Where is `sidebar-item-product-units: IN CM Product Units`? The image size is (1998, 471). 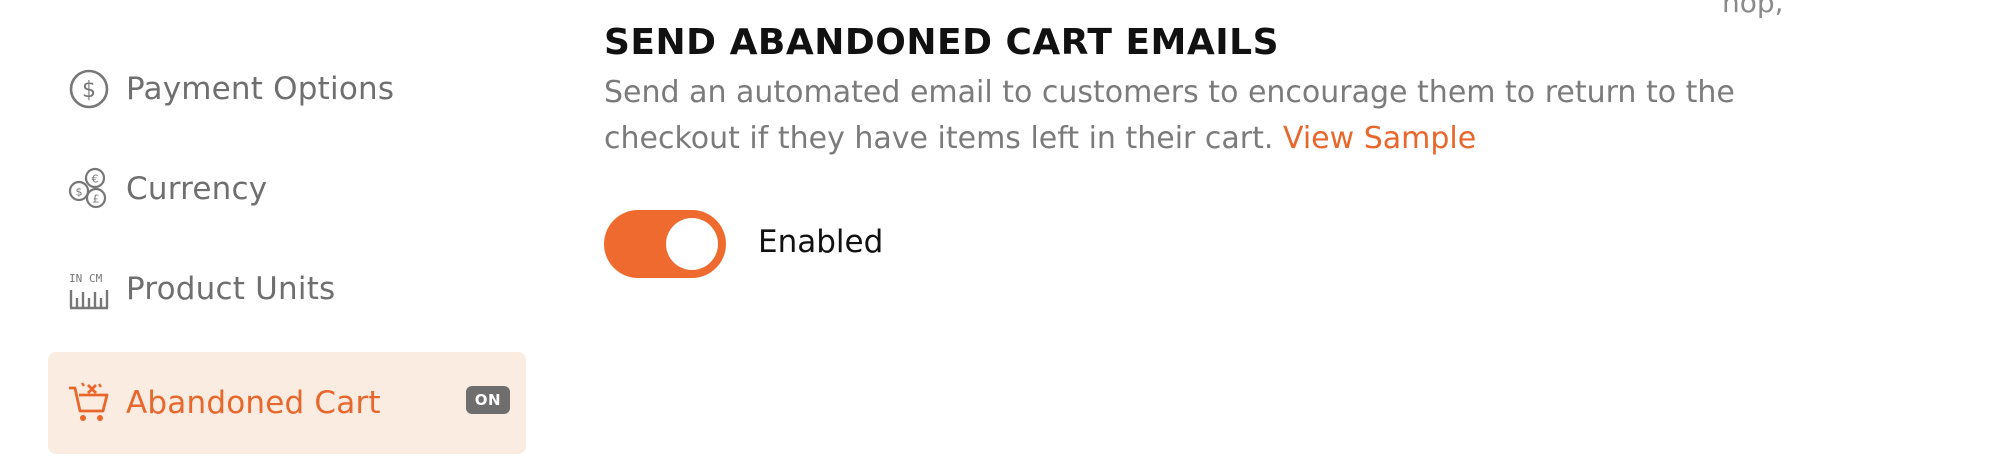 sidebar-item-product-units: IN CM Product Units is located at coordinates (287, 289).